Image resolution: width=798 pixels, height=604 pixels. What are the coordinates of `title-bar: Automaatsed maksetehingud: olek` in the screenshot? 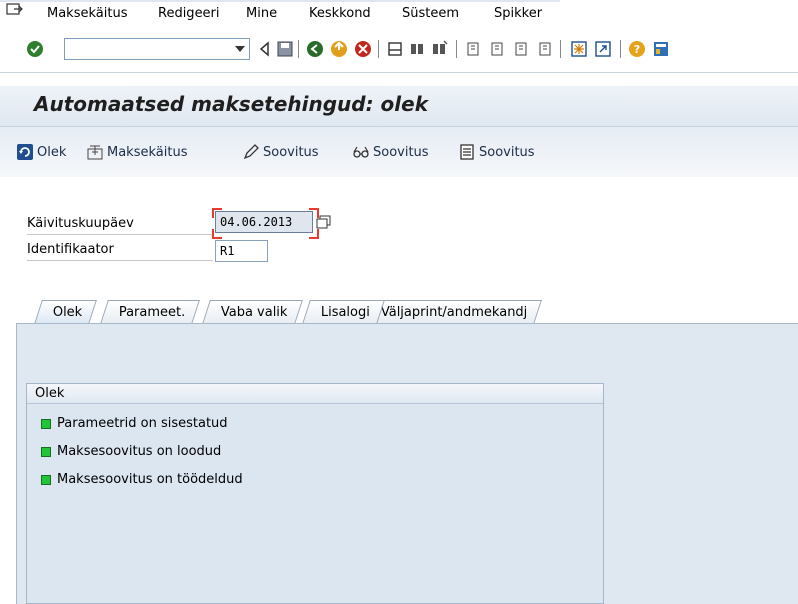 It's located at (399, 106).